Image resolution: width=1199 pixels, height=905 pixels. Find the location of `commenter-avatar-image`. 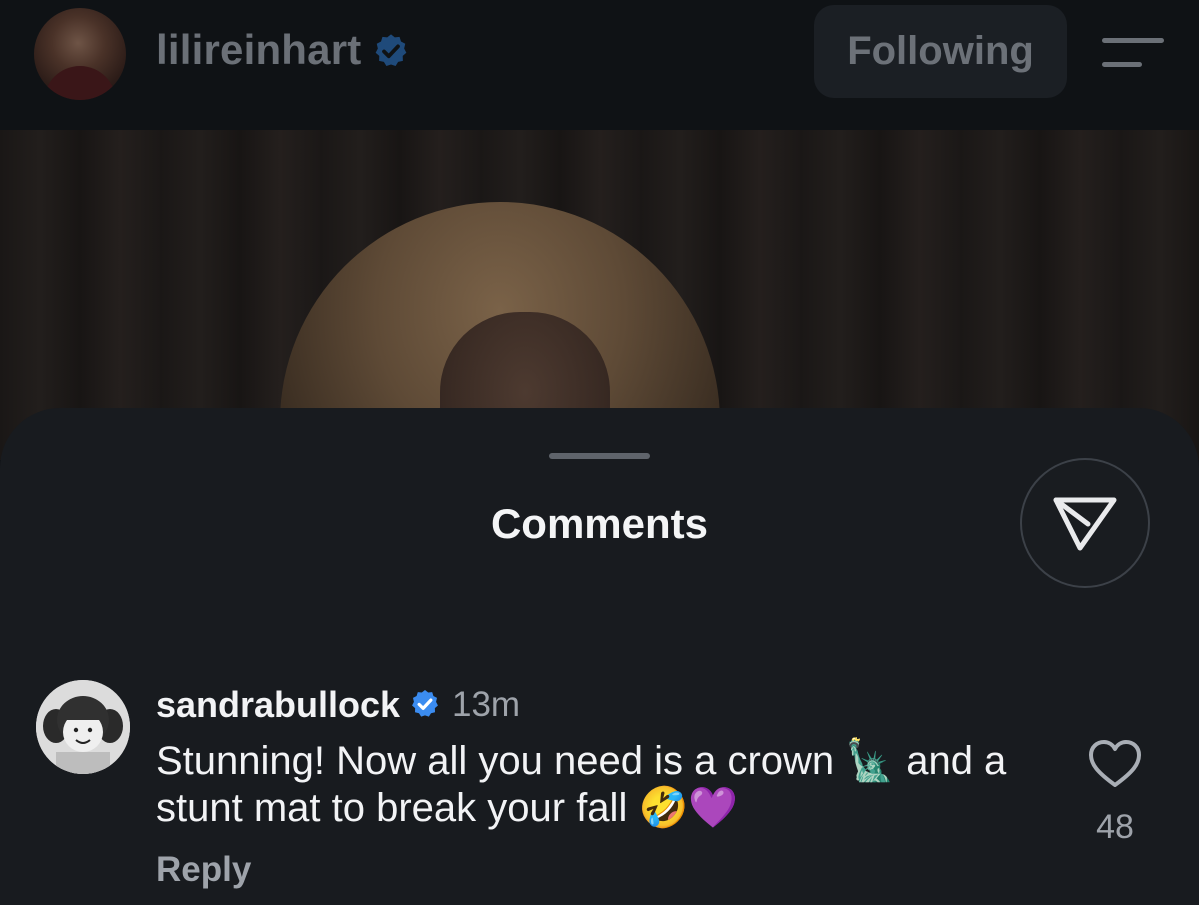

commenter-avatar-image is located at coordinates (83, 727).